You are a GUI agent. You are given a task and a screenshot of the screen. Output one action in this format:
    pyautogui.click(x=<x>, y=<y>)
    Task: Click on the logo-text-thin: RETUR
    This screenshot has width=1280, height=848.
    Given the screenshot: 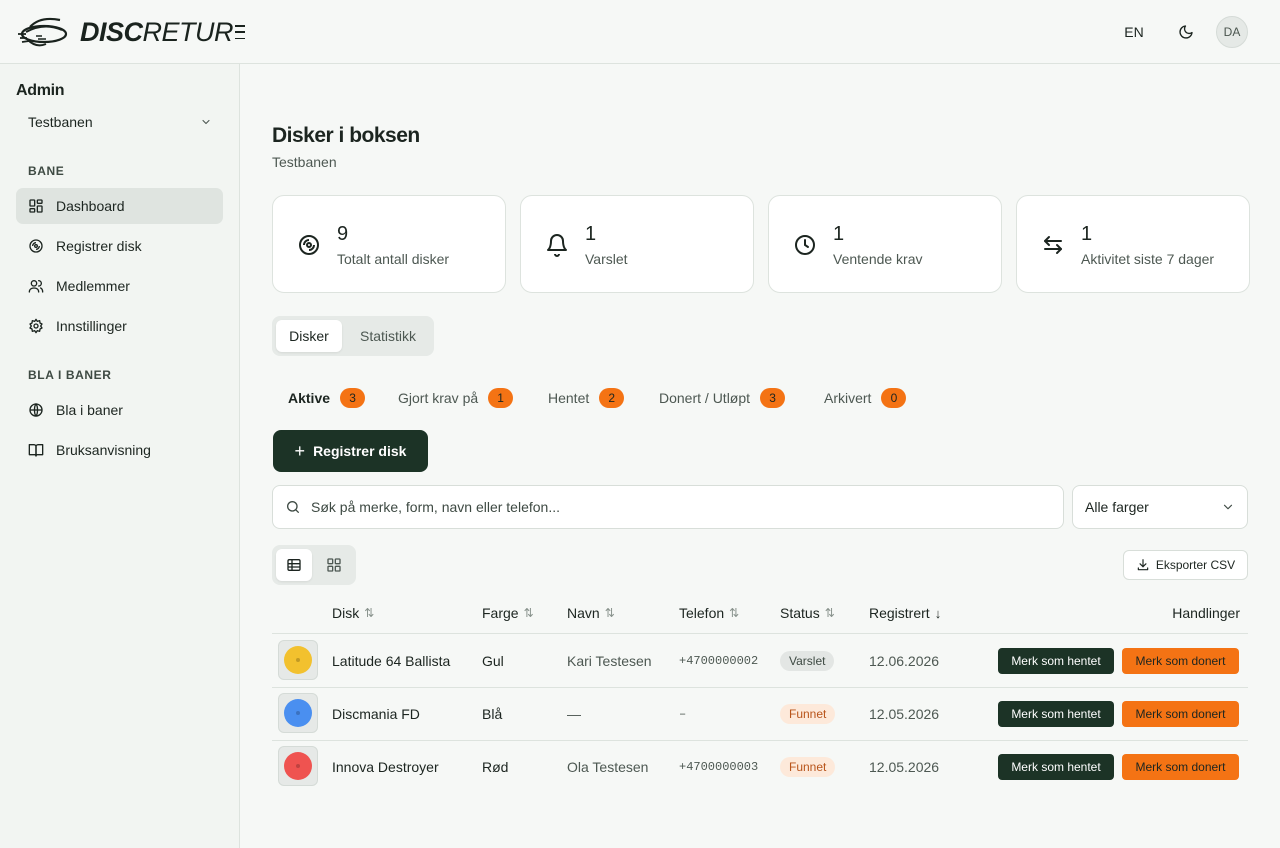 What is the action you would take?
    pyautogui.click(x=188, y=31)
    